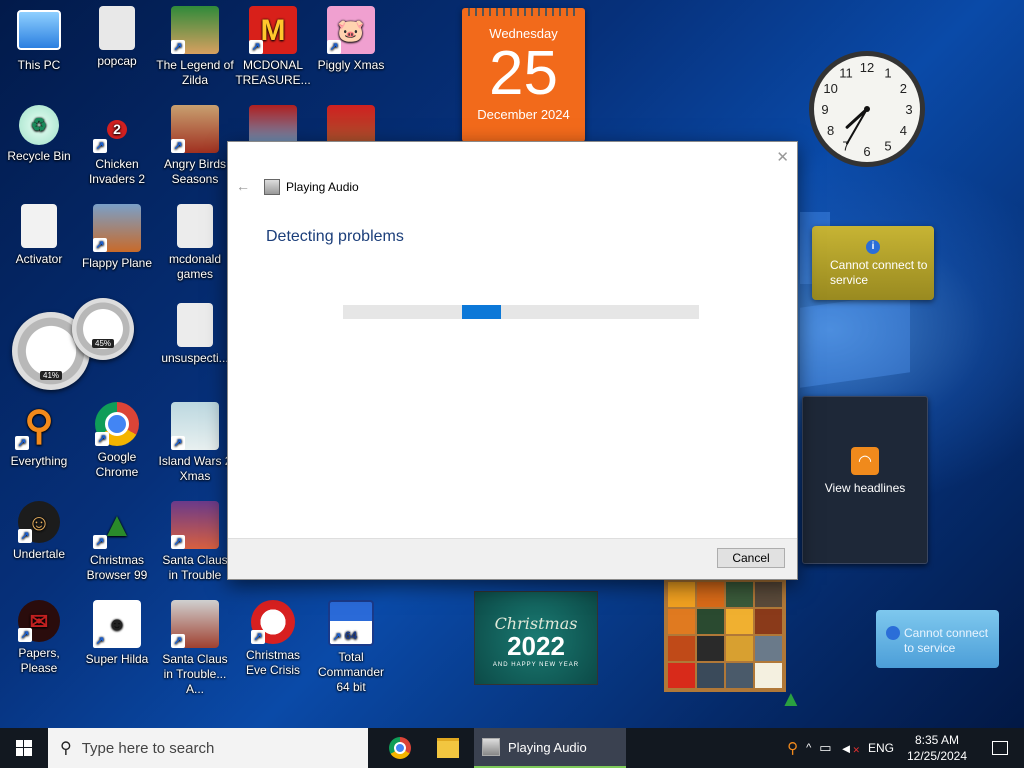  What do you see at coordinates (873, 247) in the screenshot?
I see `info-icon: i` at bounding box center [873, 247].